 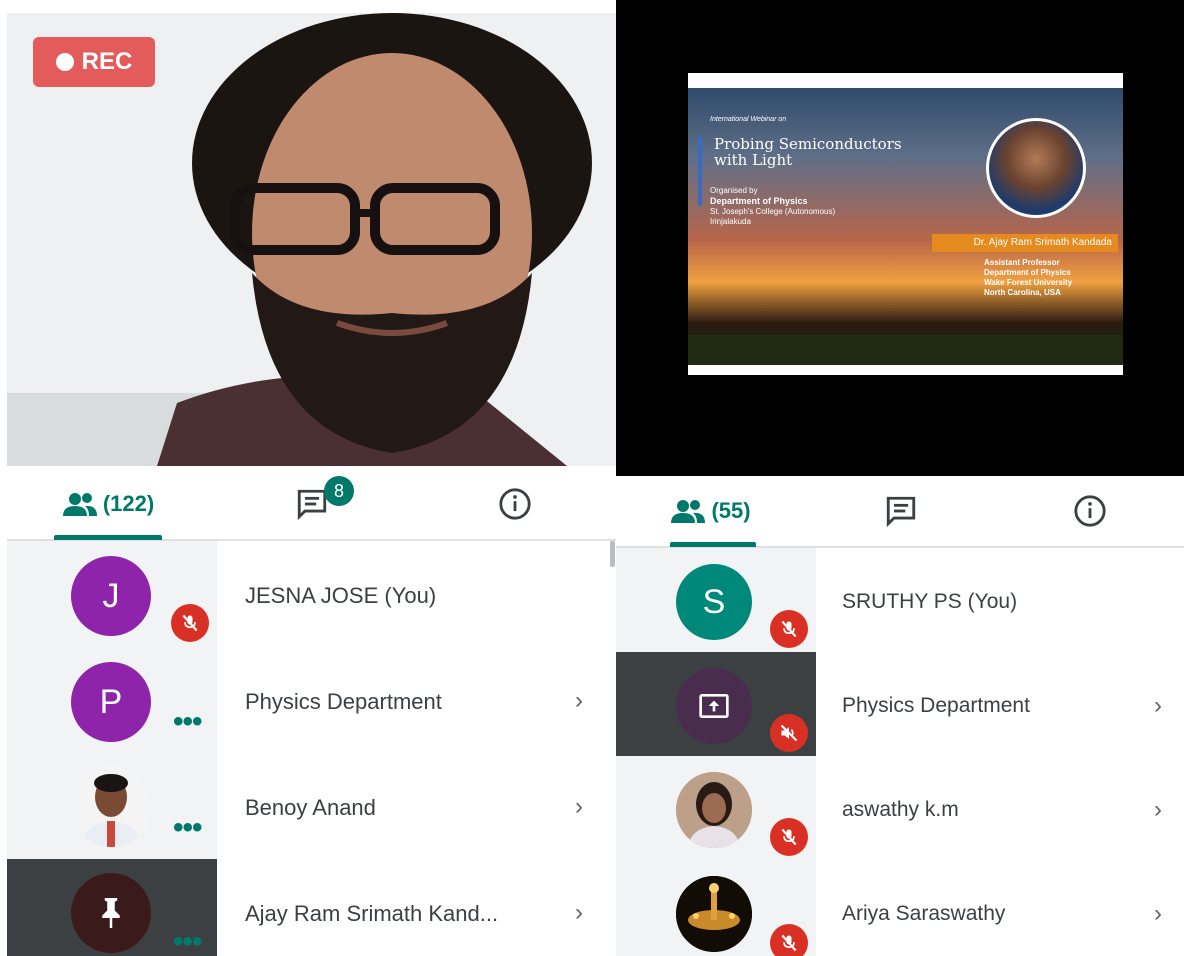 I want to click on role-line: Assistant Professor, so click(x=1022, y=262).